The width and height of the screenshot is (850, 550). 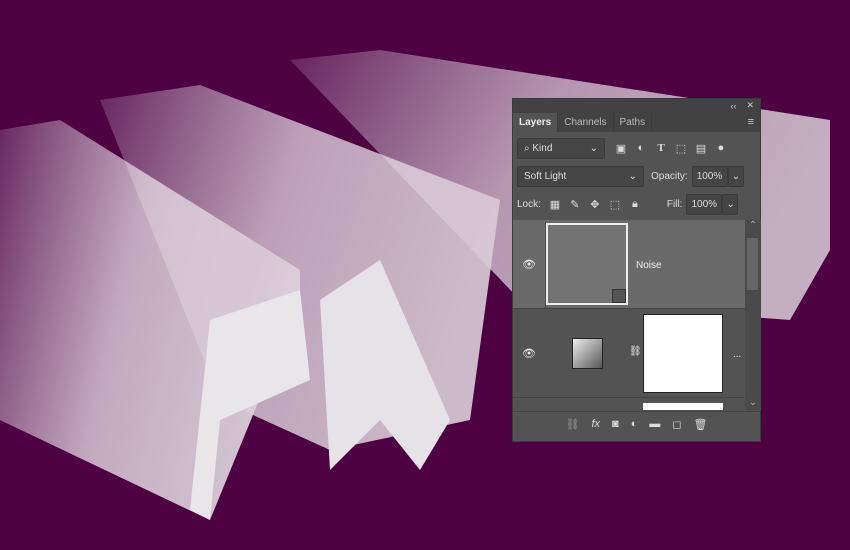 What do you see at coordinates (615, 424) in the screenshot?
I see `add-mask-icon: ◙` at bounding box center [615, 424].